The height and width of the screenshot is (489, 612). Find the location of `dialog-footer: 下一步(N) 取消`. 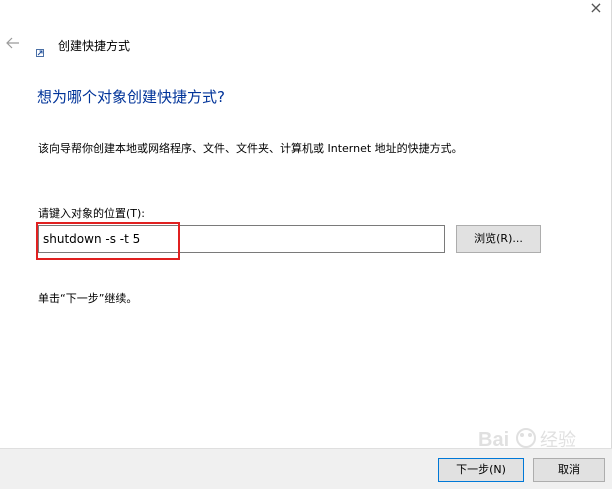

dialog-footer: 下一步(N) 取消 is located at coordinates (306, 468).